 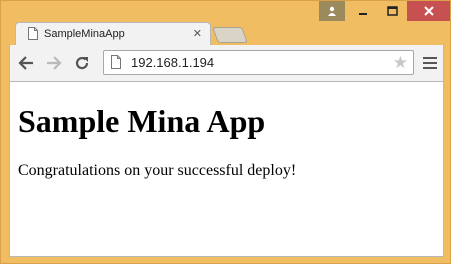 I want to click on minimize-icon, so click(x=363, y=14).